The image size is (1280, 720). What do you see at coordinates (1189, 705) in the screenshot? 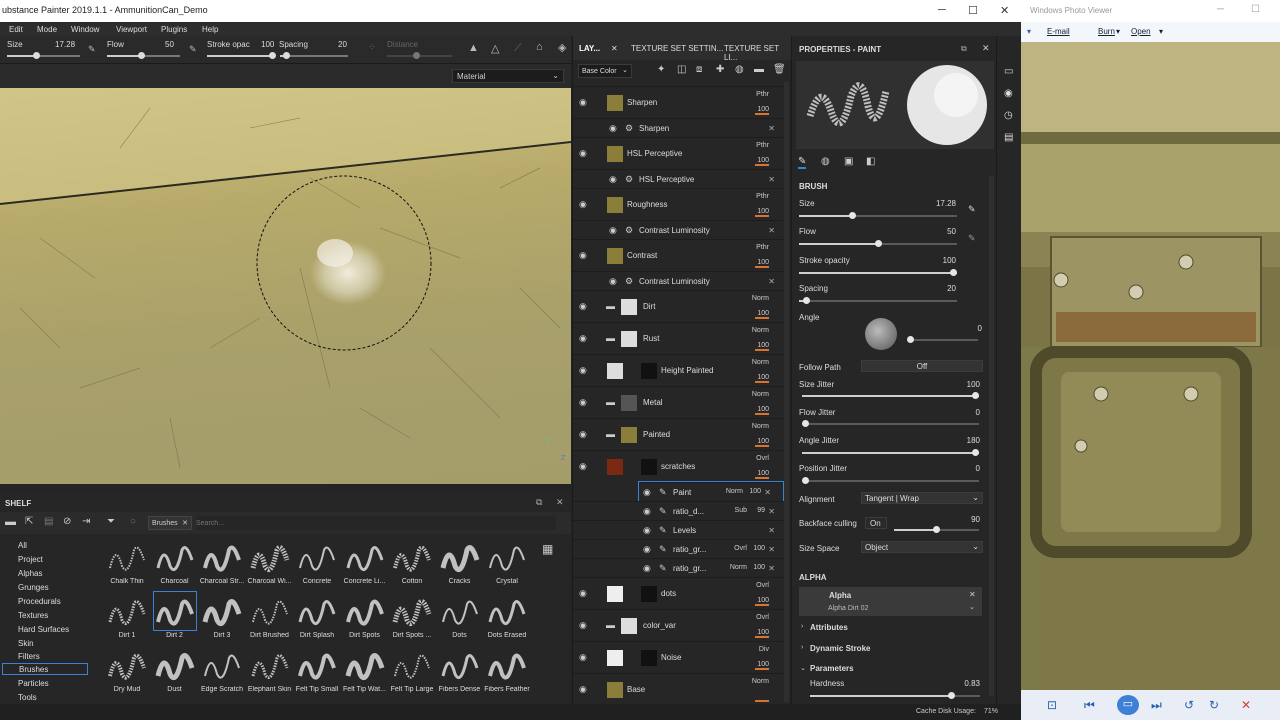
I see `rotate-left-icon: ↺` at bounding box center [1189, 705].